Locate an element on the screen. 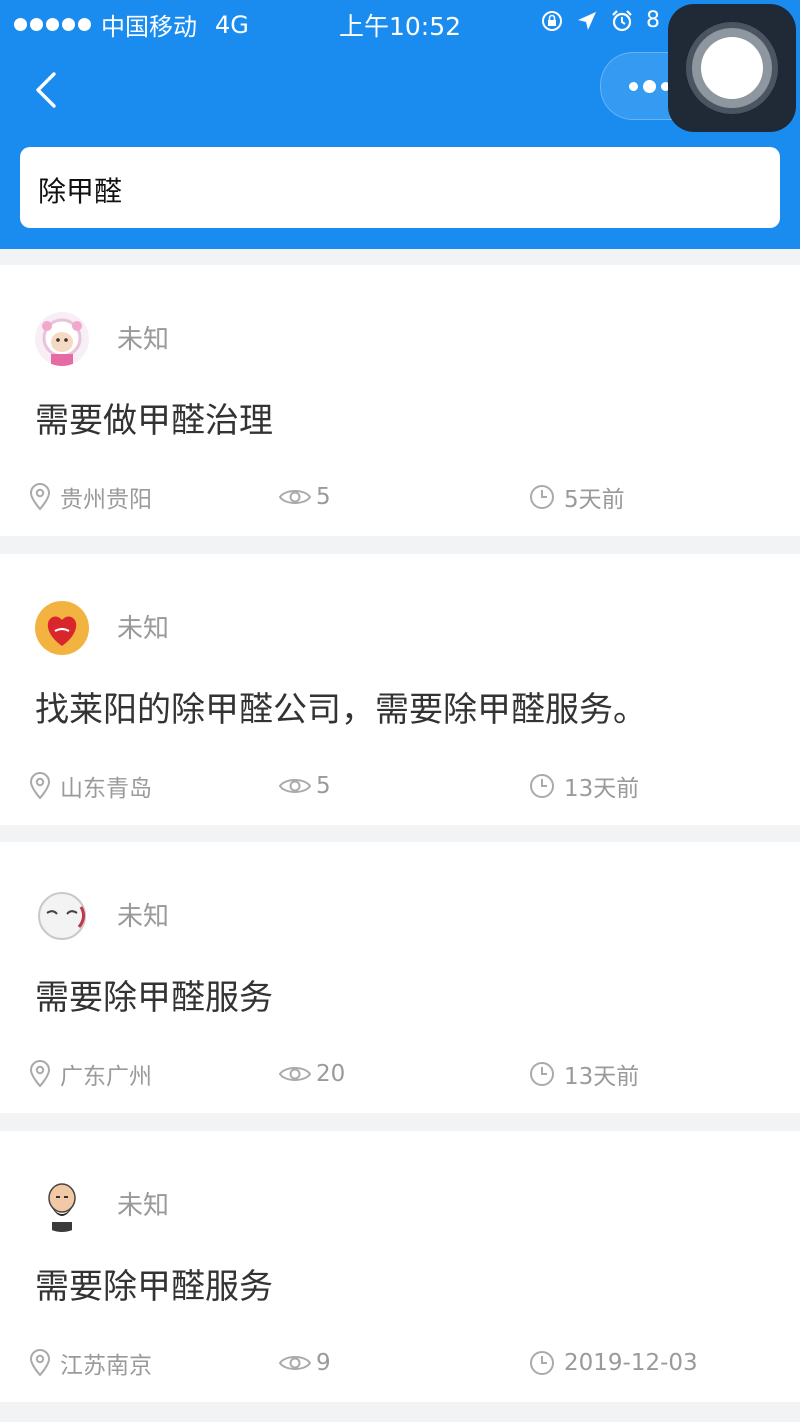  assistive-touch-button is located at coordinates (732, 68).